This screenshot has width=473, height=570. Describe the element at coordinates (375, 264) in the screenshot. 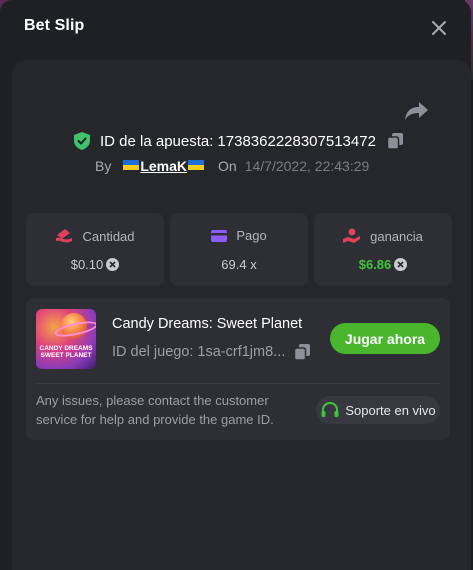

I see `stat-profit-value: $6.86` at that location.